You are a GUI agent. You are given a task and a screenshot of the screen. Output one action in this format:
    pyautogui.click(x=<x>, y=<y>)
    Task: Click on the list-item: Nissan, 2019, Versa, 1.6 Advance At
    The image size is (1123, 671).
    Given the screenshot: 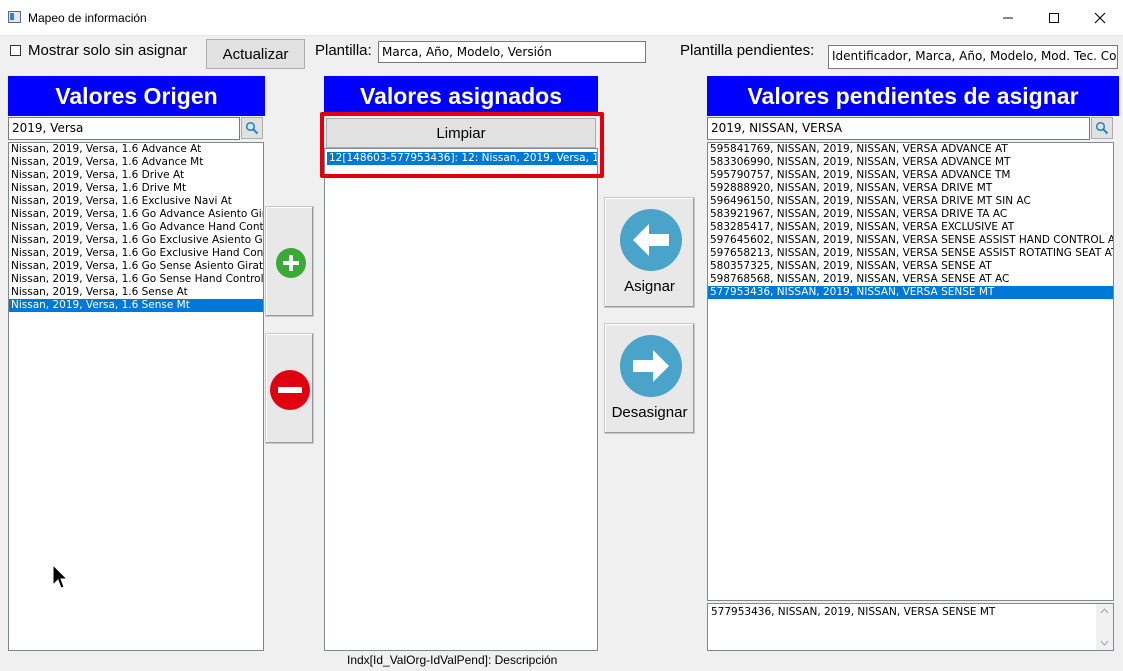 What is the action you would take?
    pyautogui.click(x=136, y=149)
    